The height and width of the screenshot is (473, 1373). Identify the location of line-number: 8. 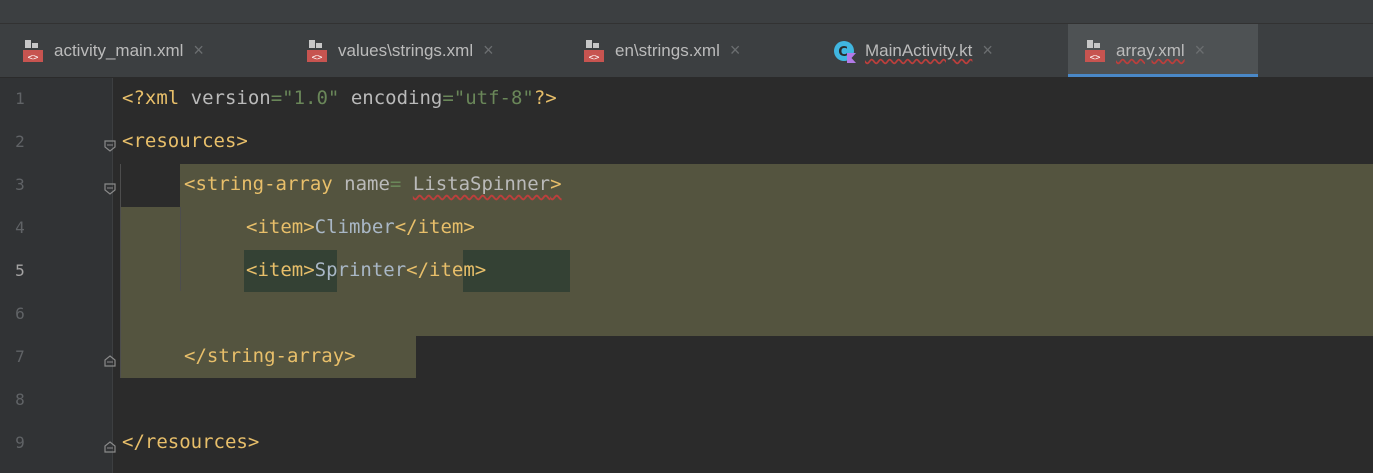
(20, 399).